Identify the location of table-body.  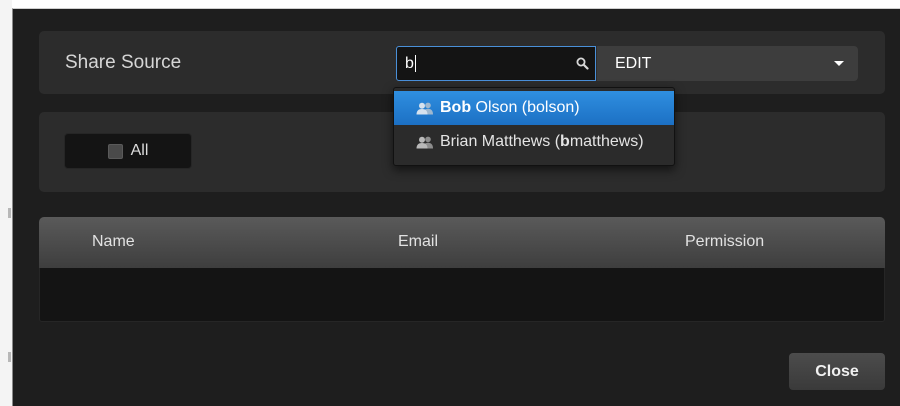
(462, 295).